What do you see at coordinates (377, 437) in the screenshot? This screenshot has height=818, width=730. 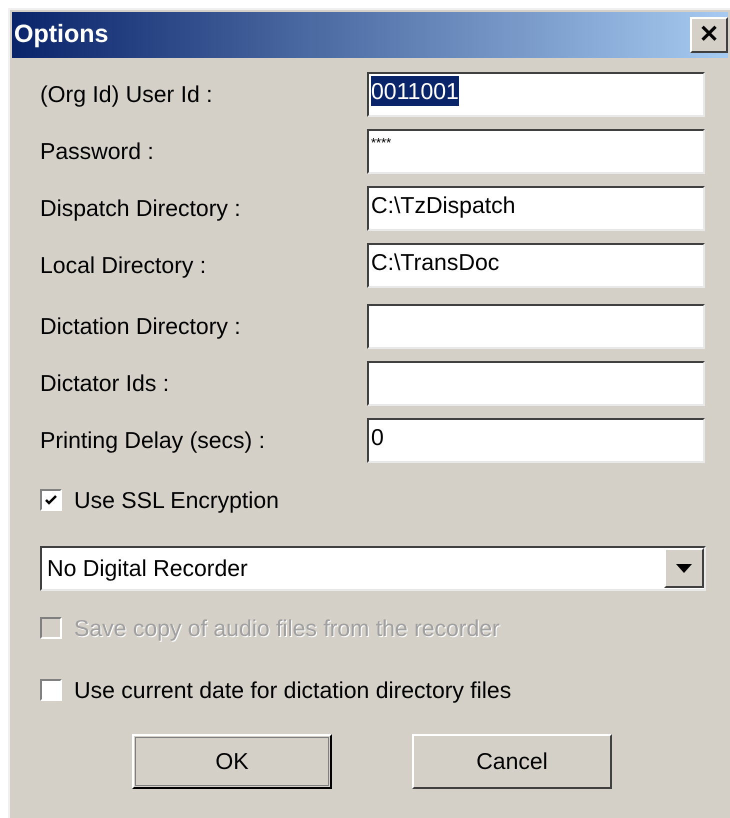 I see `field-value: 0` at bounding box center [377, 437].